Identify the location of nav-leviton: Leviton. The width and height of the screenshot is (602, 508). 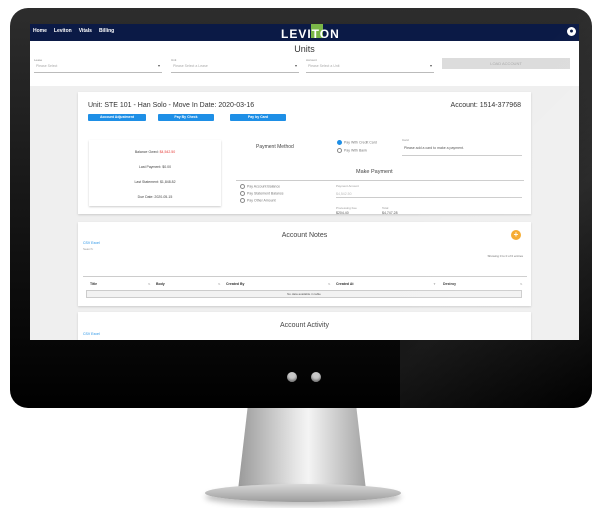
(63, 31).